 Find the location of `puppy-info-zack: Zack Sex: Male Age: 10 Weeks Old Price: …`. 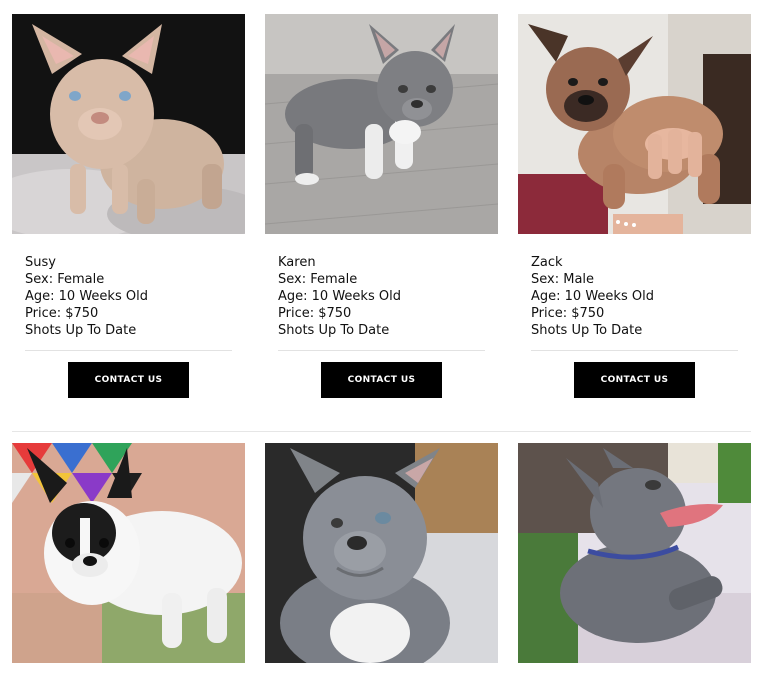

puppy-info-zack: Zack Sex: Male Age: 10 Weeks Old Price: … is located at coordinates (634, 286).